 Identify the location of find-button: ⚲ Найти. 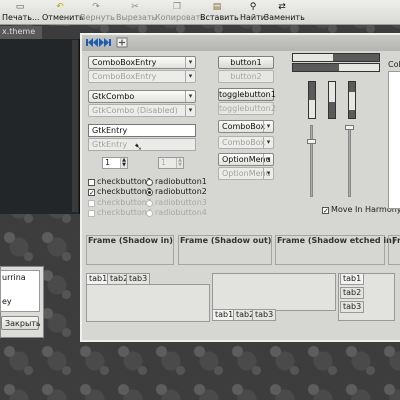
(253, 12).